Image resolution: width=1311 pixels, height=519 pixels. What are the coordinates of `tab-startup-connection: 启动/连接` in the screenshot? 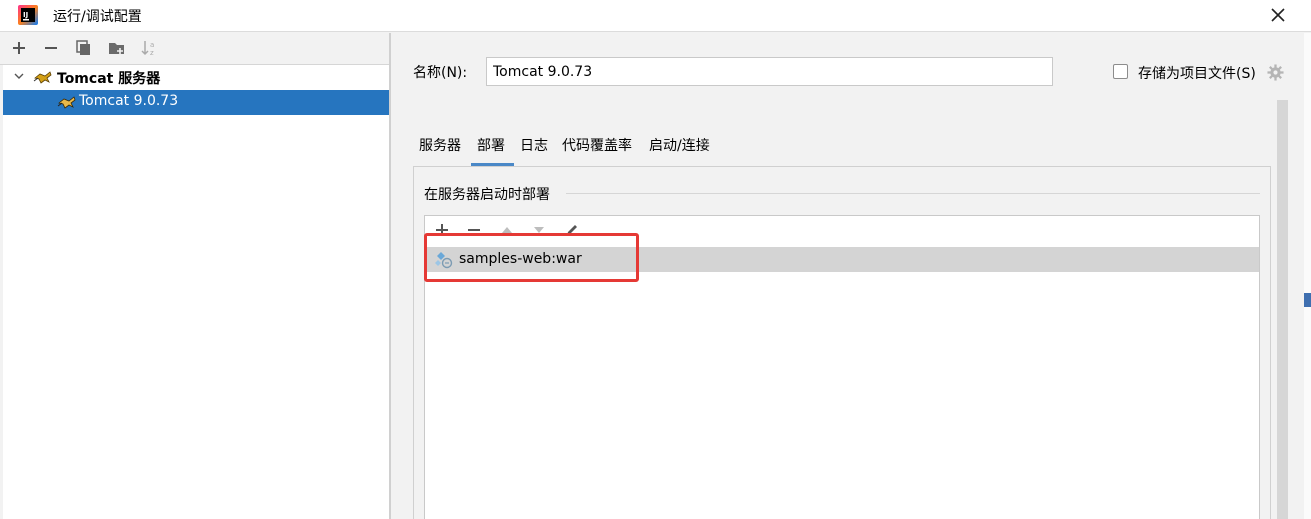 It's located at (679, 145).